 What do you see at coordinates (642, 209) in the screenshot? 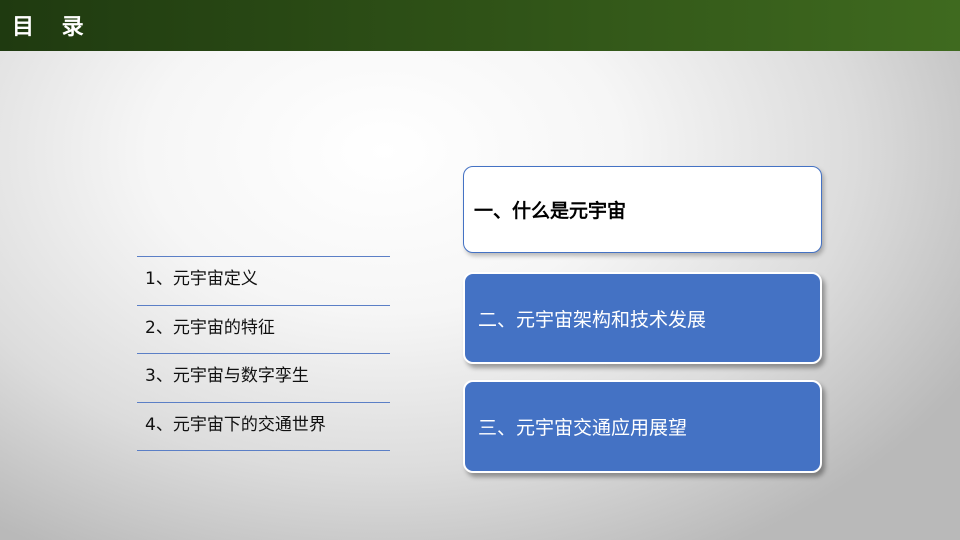
I see `section-card-1: 一、什么是元宇宙` at bounding box center [642, 209].